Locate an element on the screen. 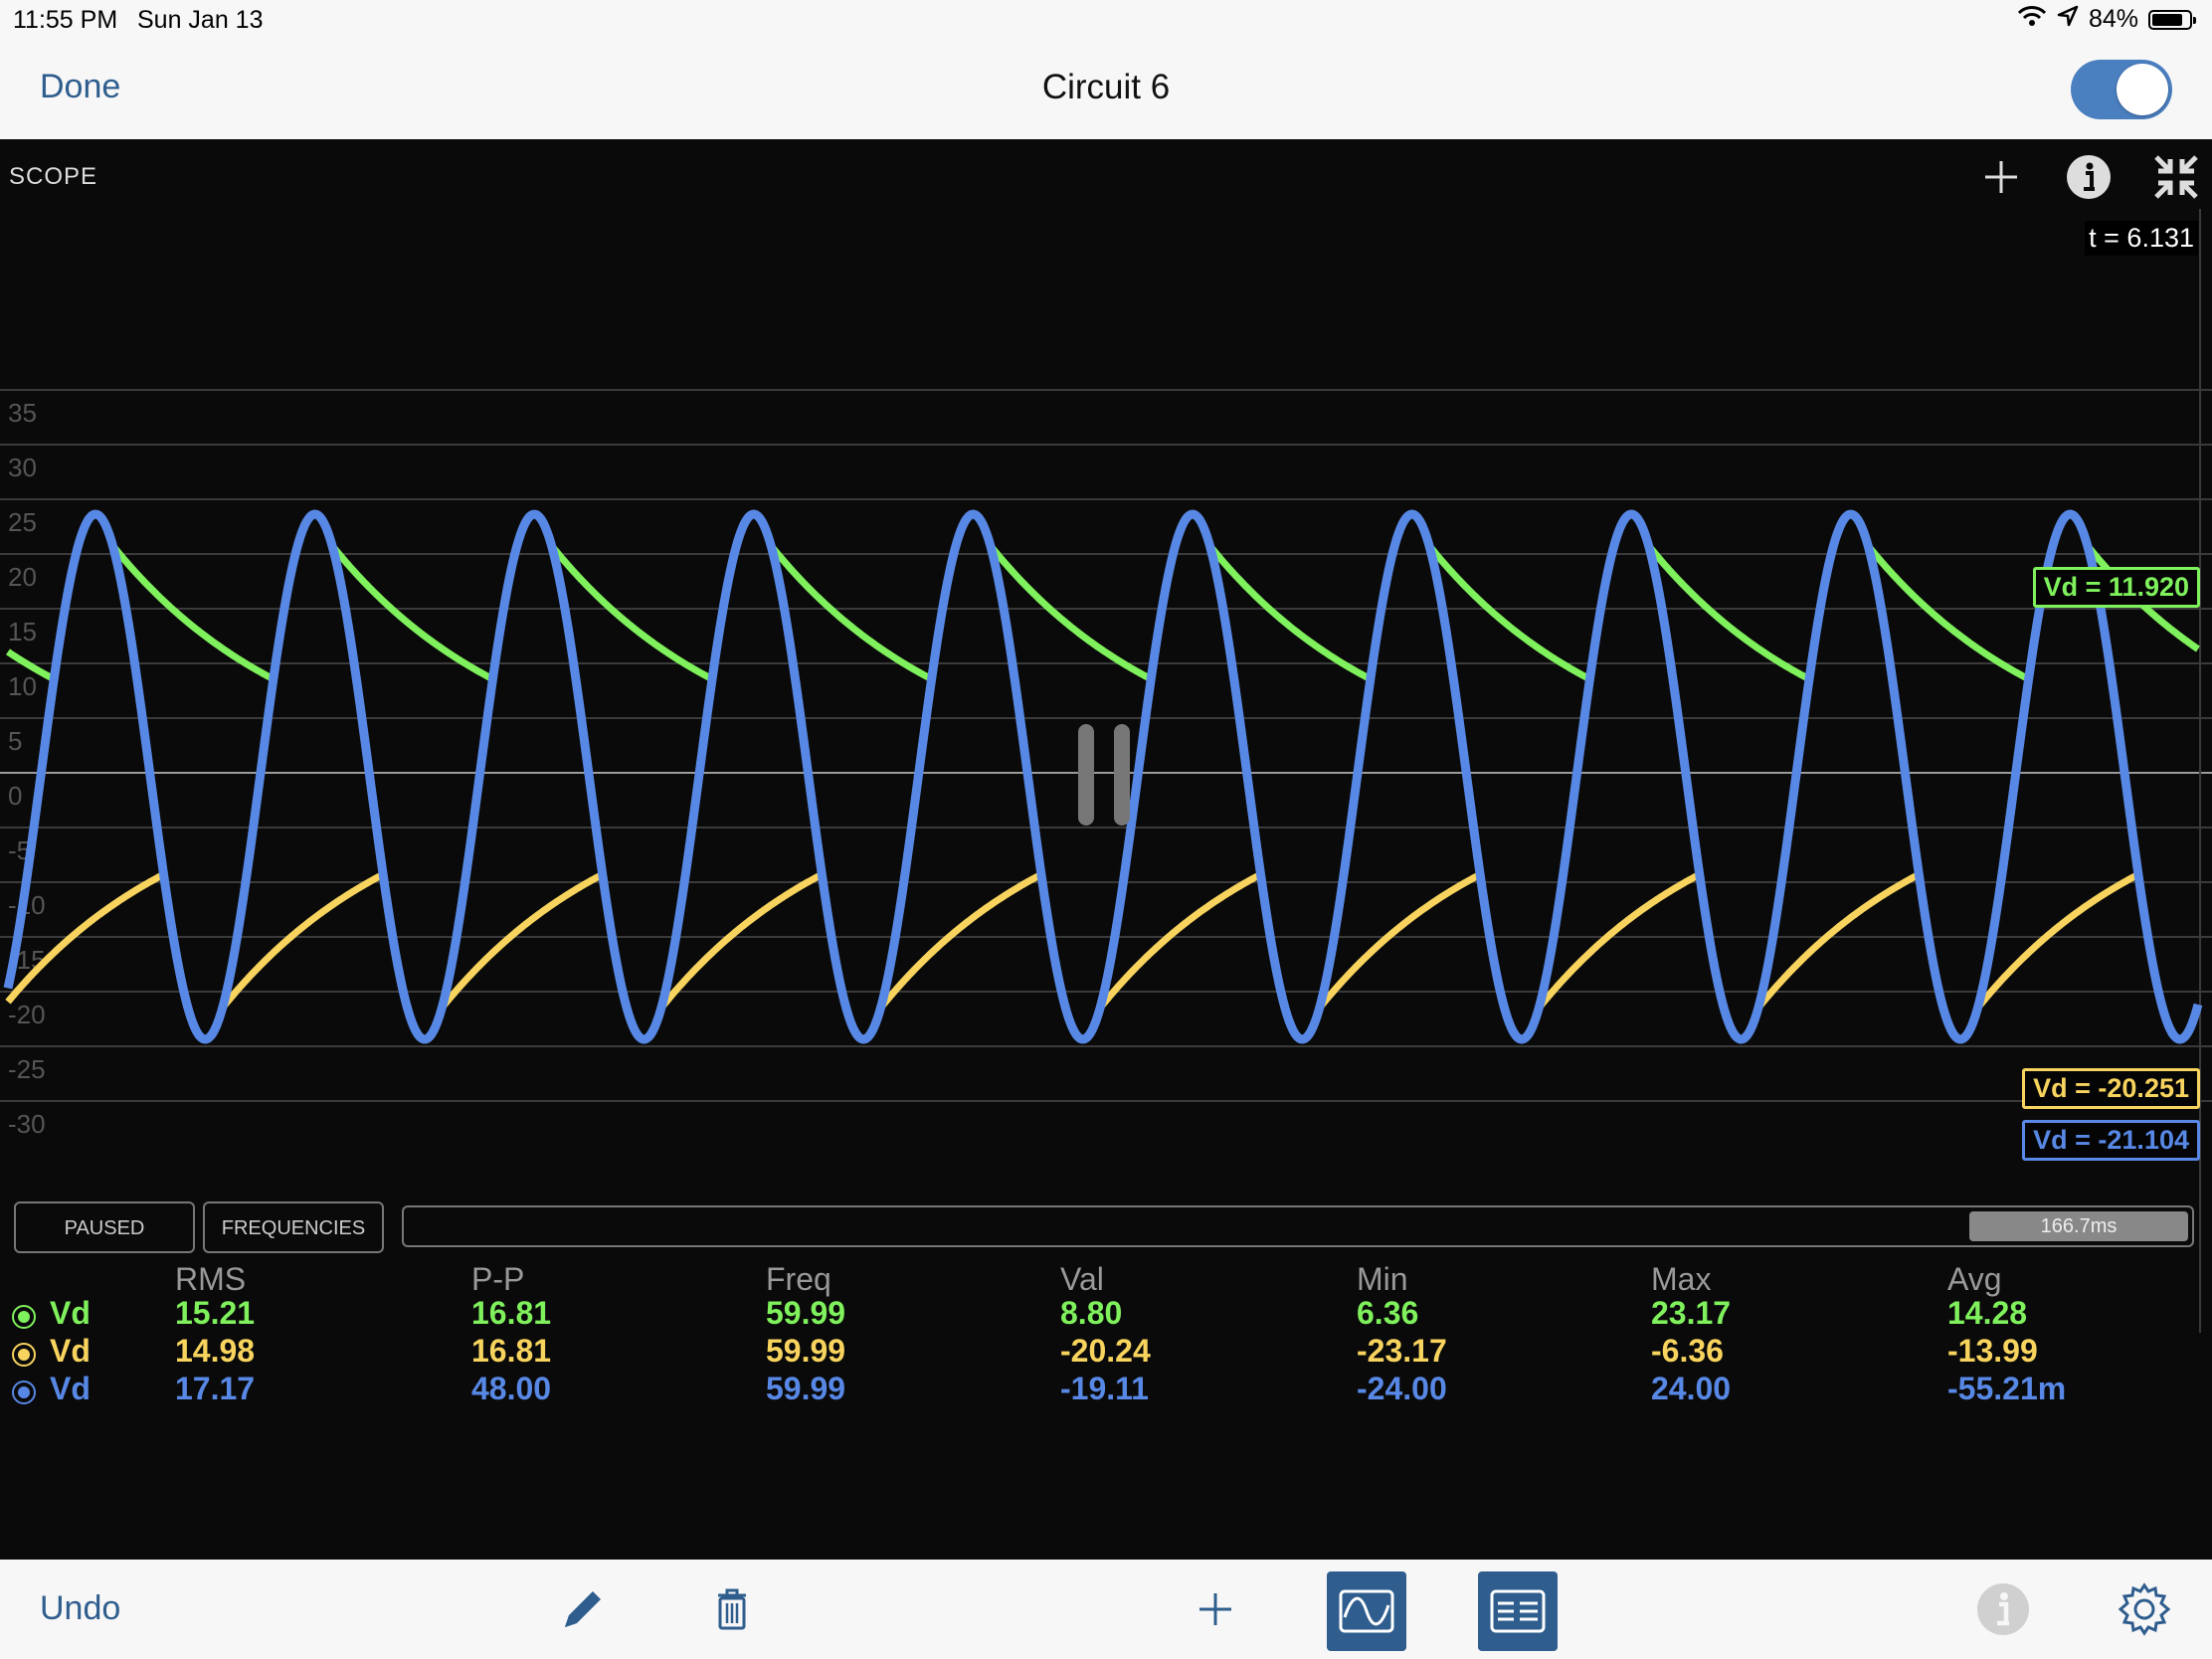  frequencies-button: FREQUENCIES is located at coordinates (293, 1227).